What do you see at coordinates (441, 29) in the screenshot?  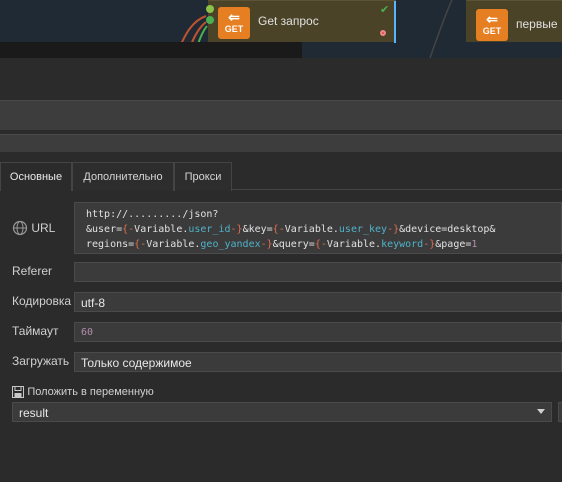 I see `connection-line-gray` at bounding box center [441, 29].